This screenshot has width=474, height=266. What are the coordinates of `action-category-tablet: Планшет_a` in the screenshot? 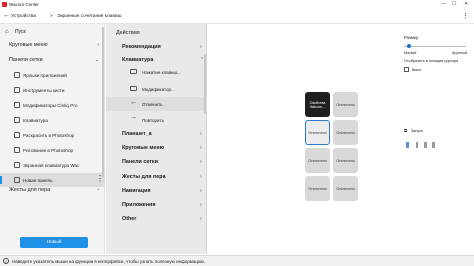 It's located at (137, 134).